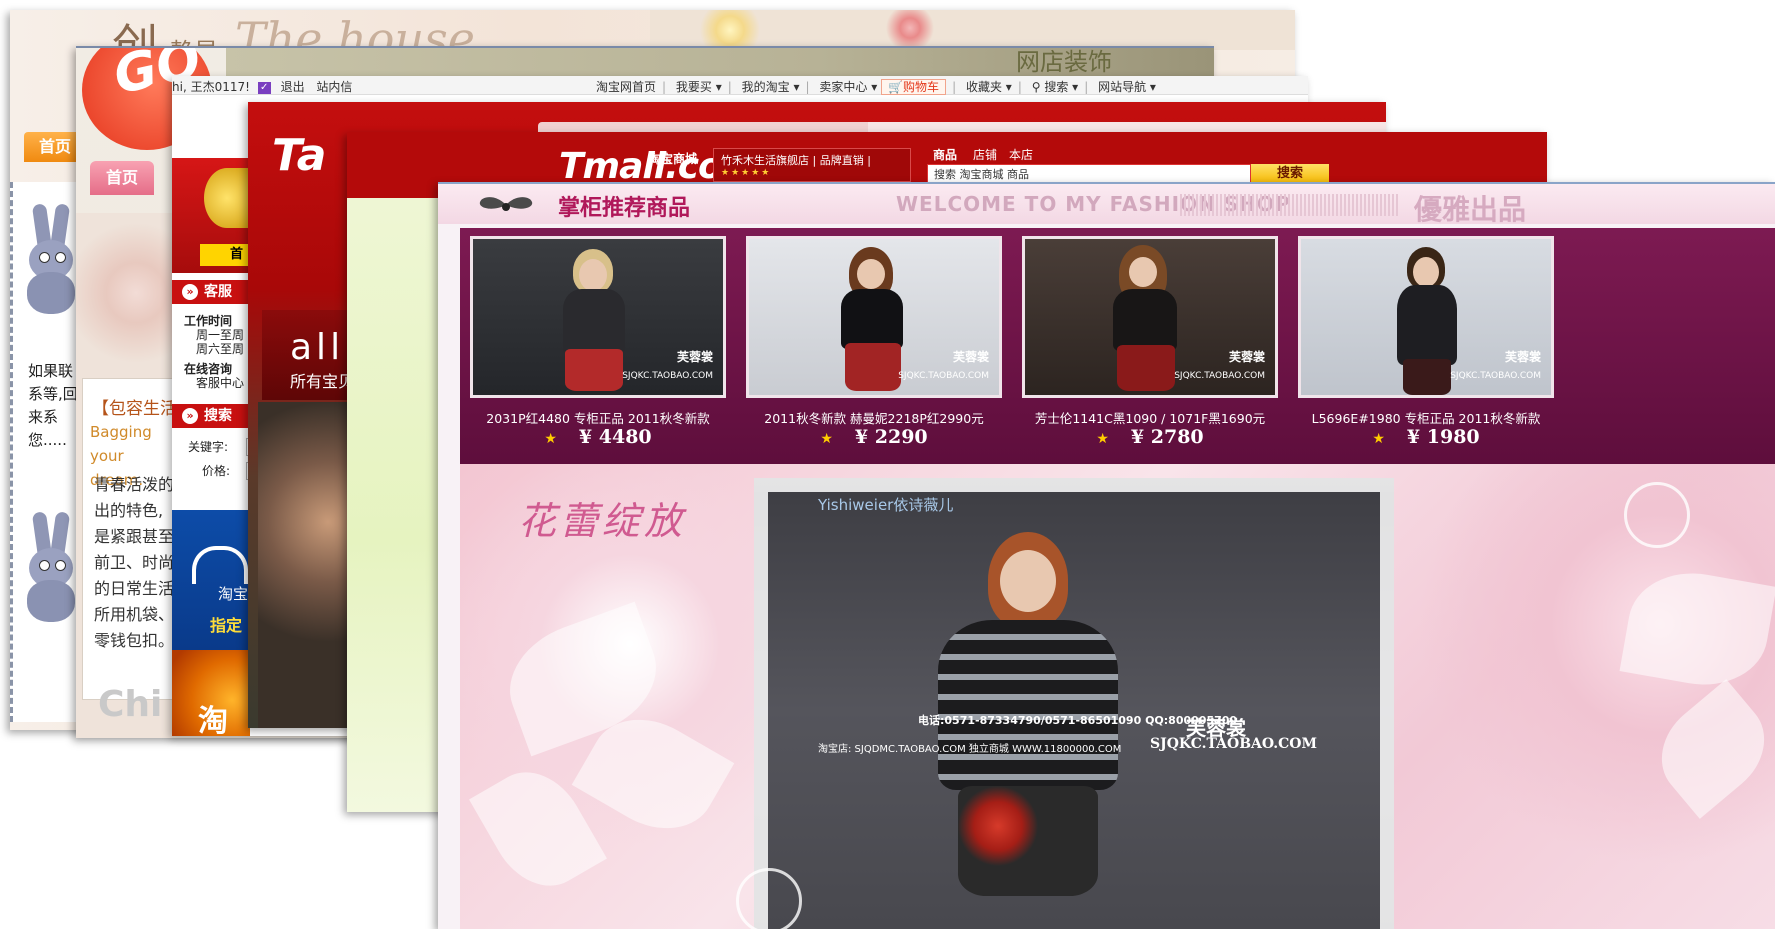  Describe the element at coordinates (771, 87) in the screenshot. I see `nav-my-taobao: 我的淘宝 ▾` at that location.